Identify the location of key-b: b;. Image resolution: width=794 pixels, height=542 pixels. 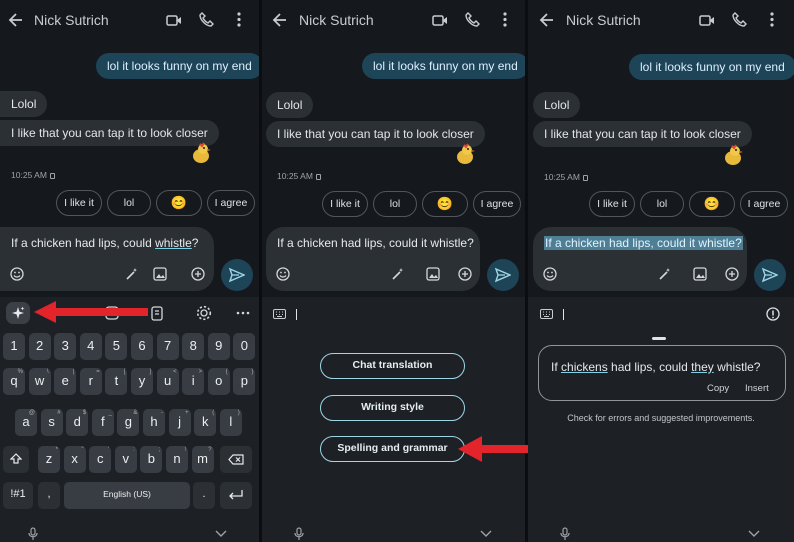
(151, 459).